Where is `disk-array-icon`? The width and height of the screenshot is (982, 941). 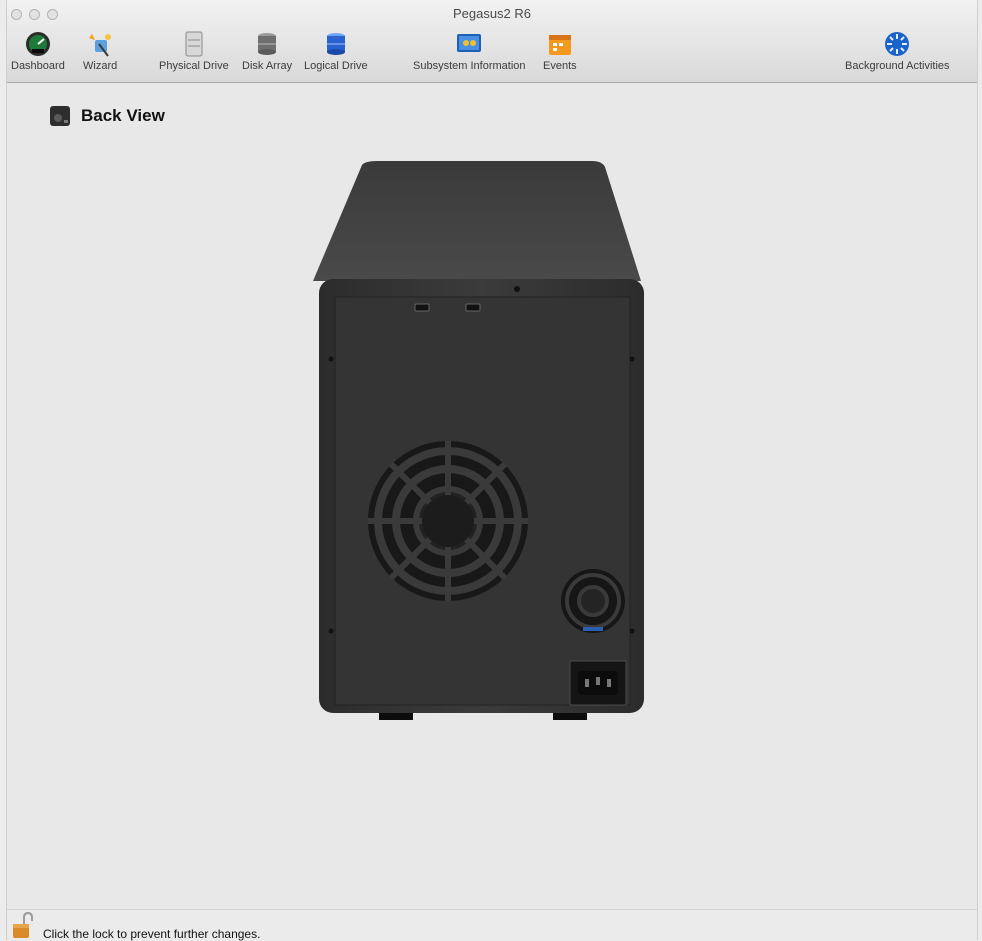 disk-array-icon is located at coordinates (267, 44).